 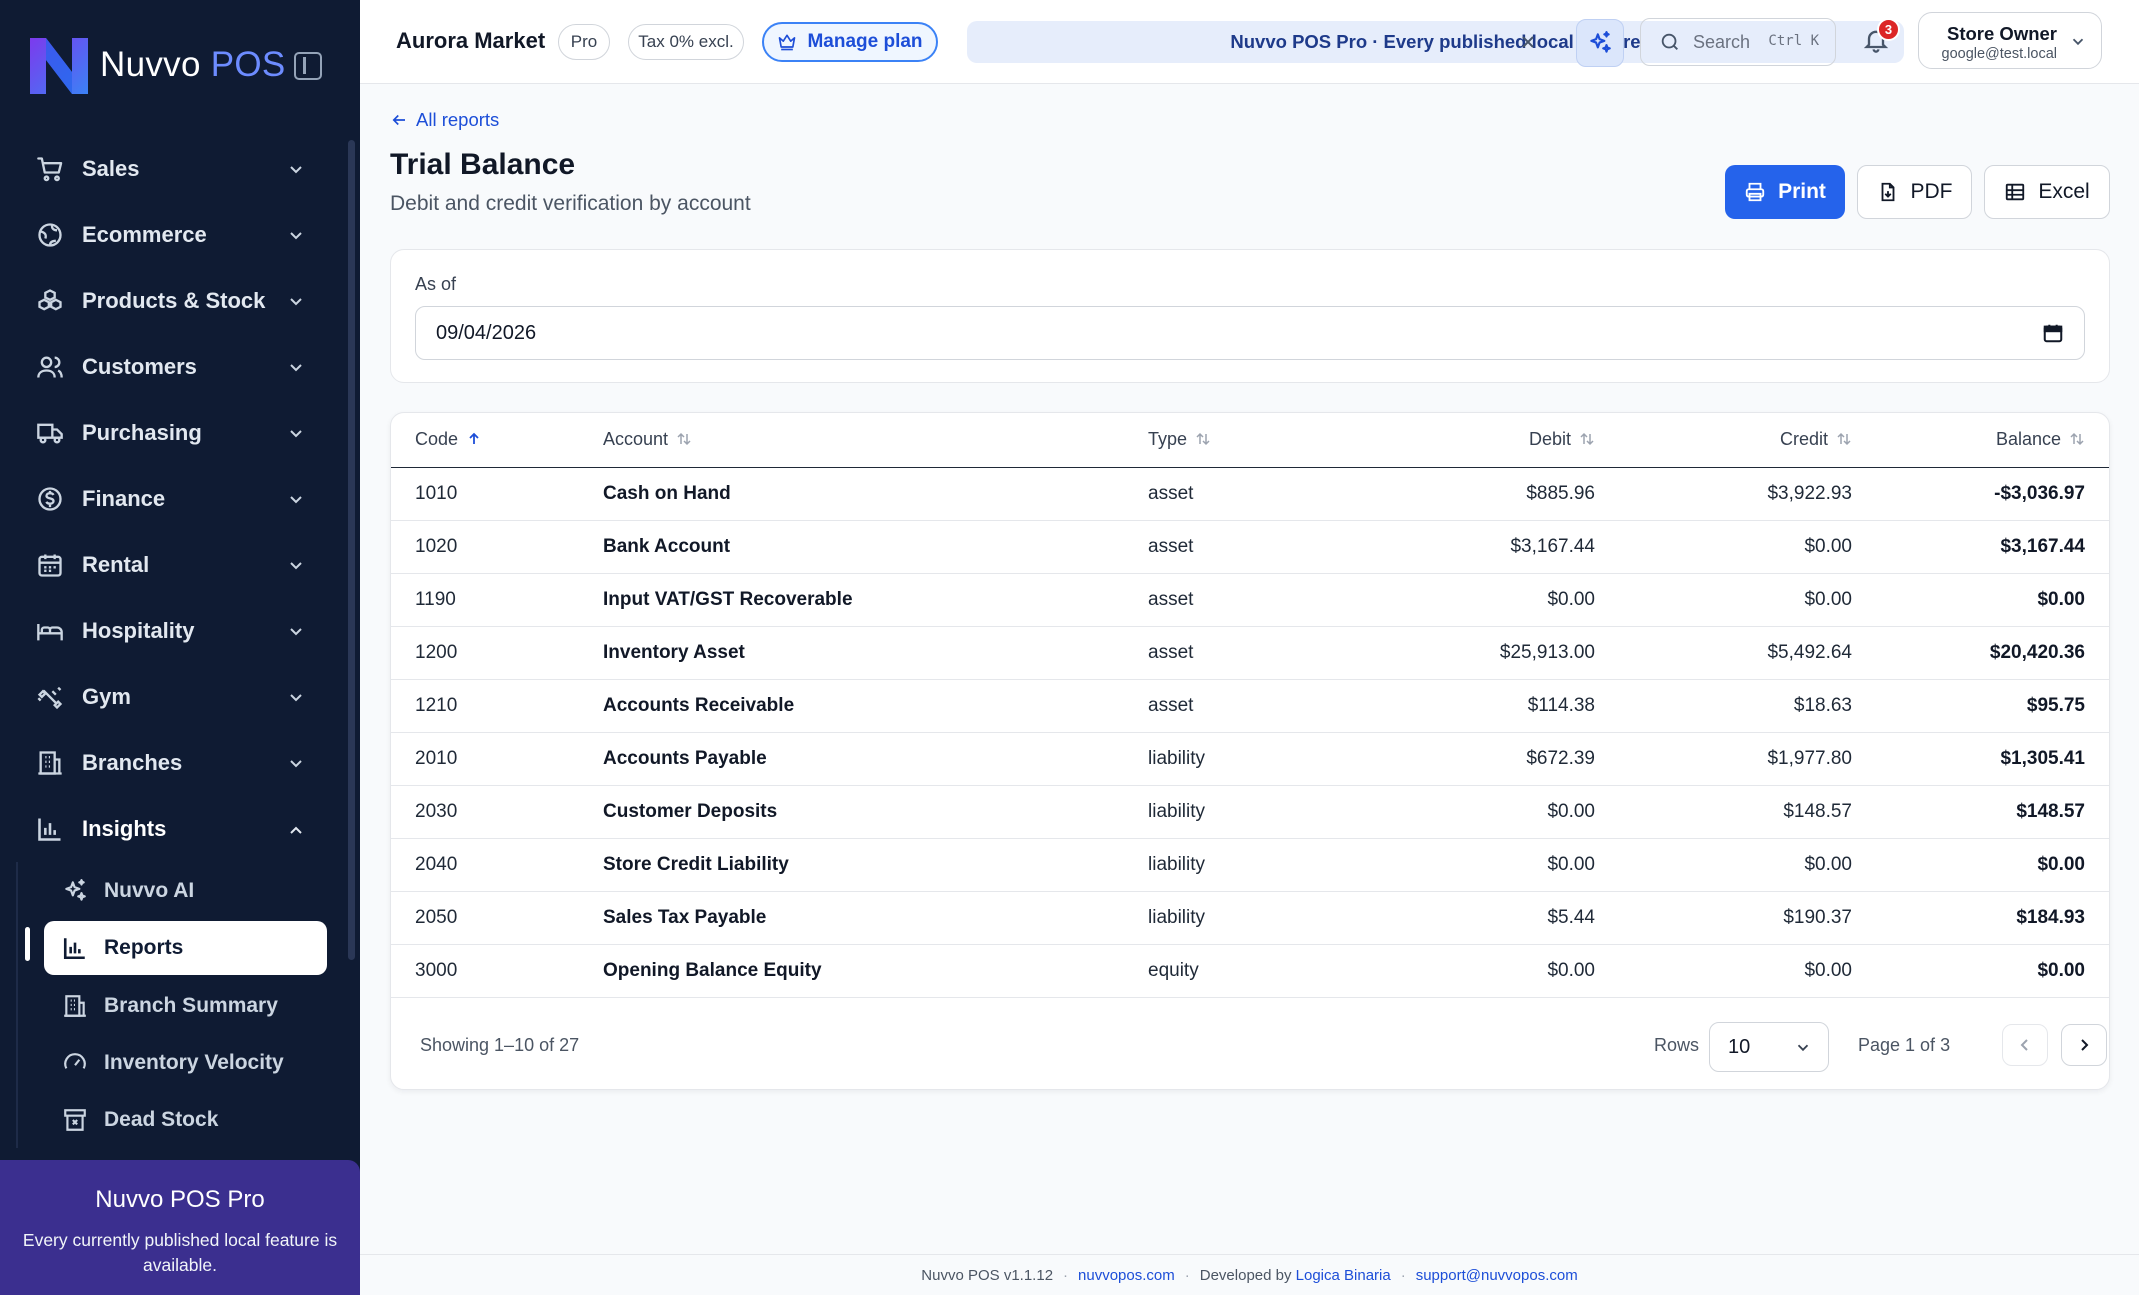 I want to click on sidebar-item-ecommerce: Ecommerce, so click(x=172, y=235).